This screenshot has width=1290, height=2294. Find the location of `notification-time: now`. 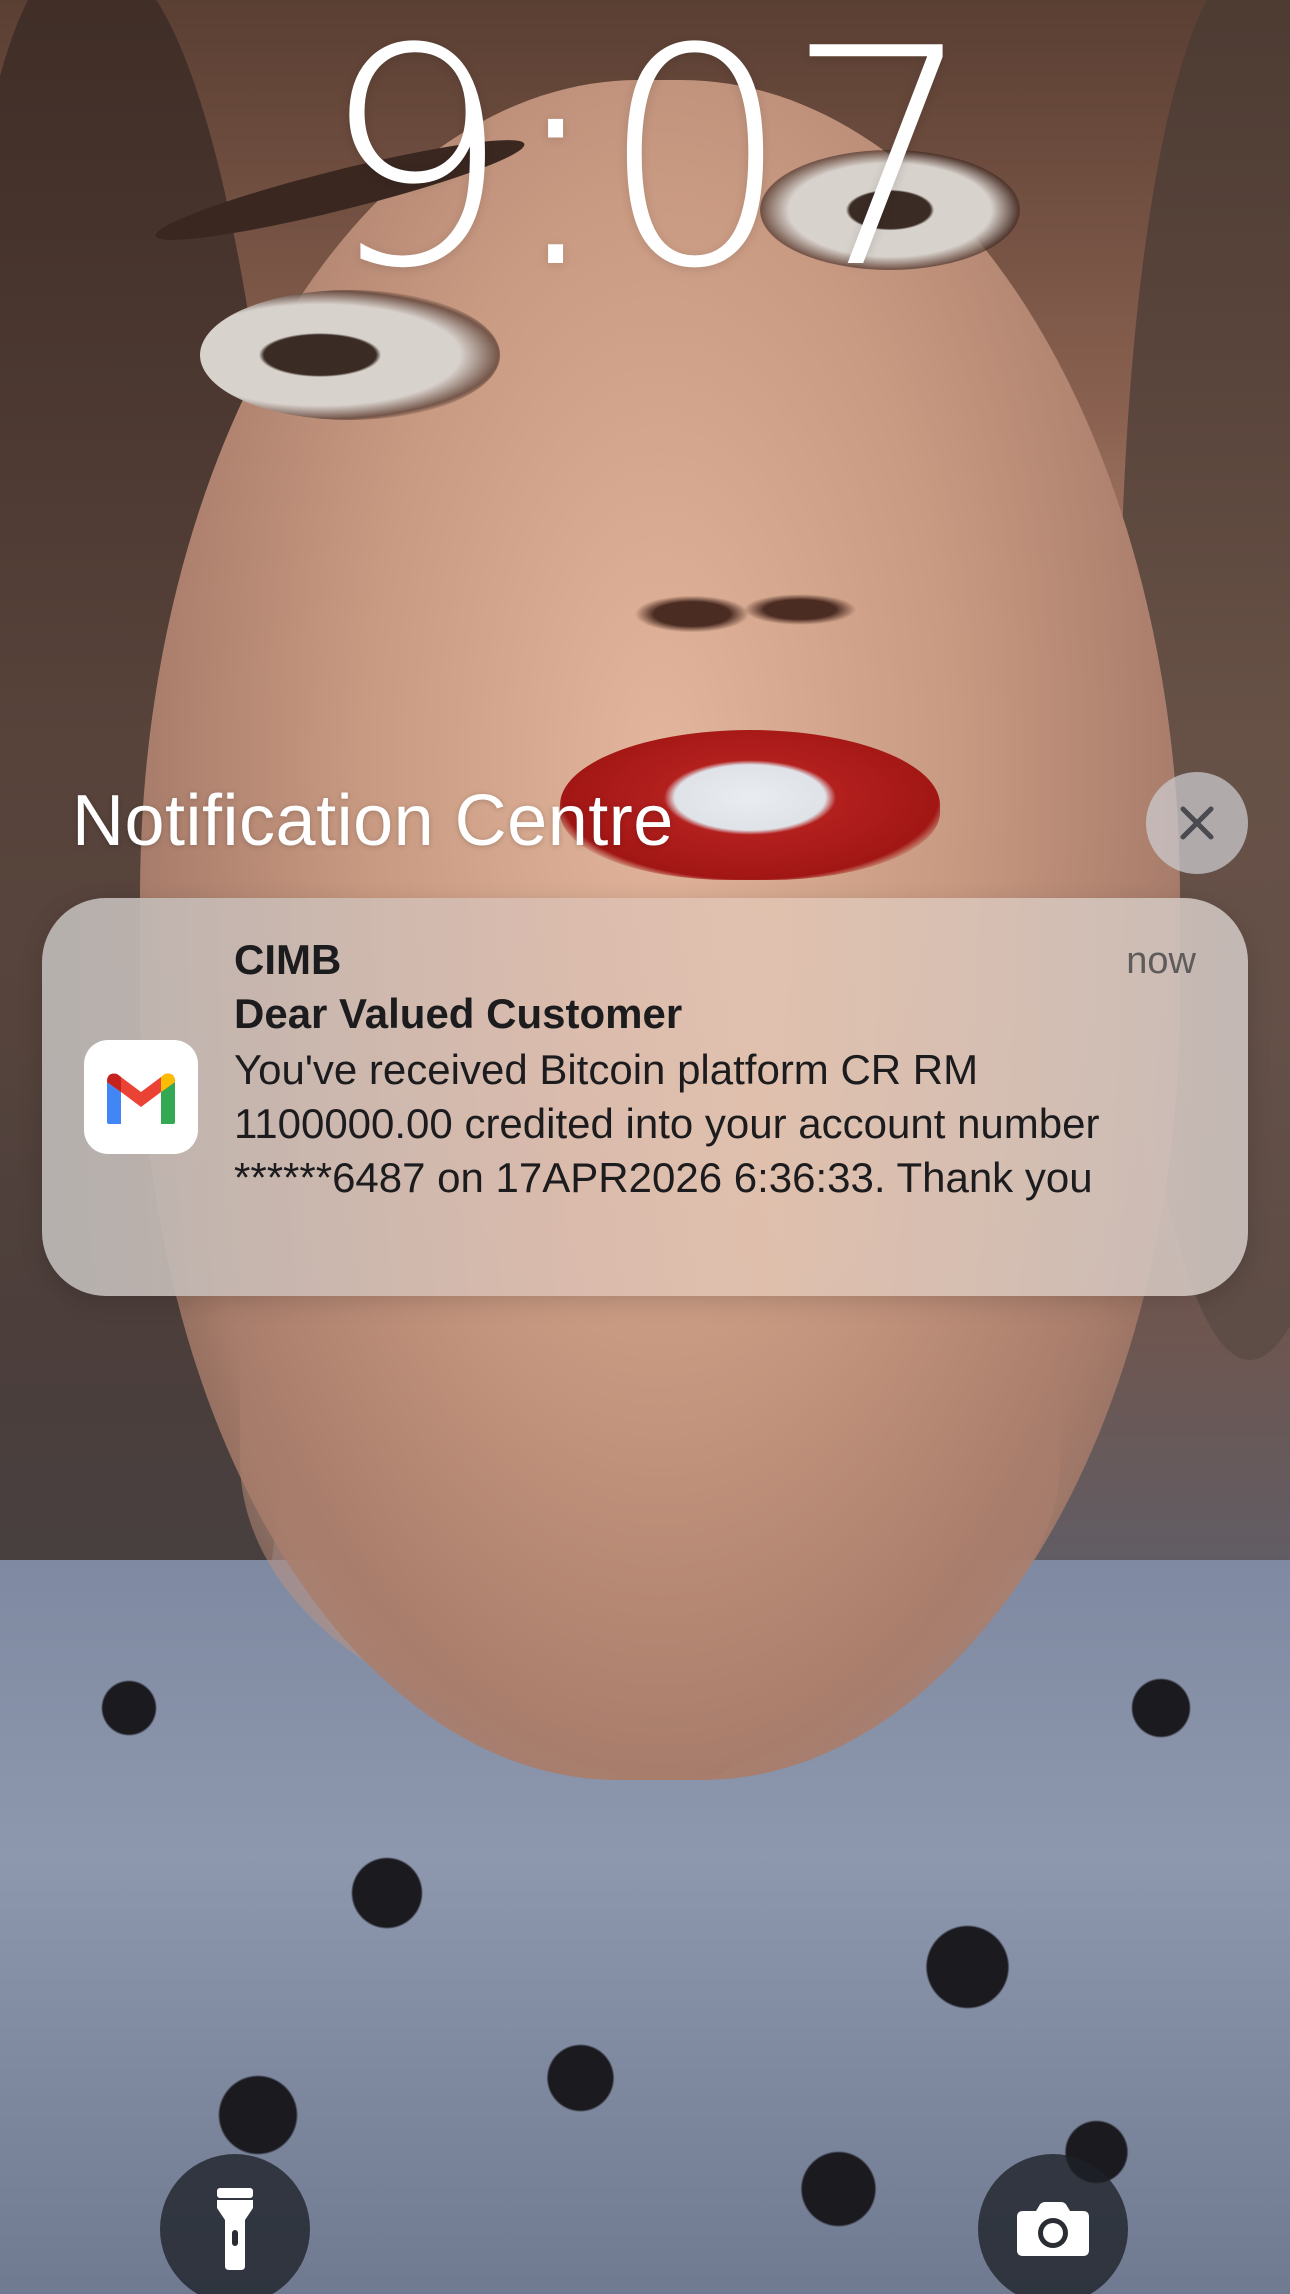

notification-time: now is located at coordinates (1161, 961).